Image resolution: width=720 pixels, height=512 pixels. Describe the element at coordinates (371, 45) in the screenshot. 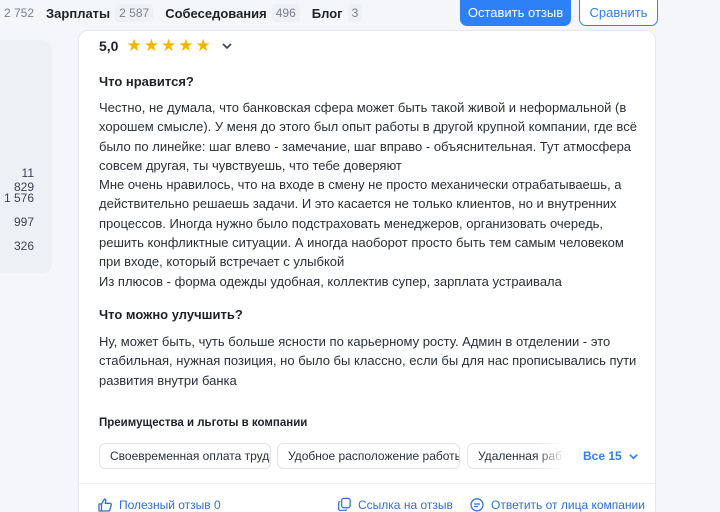

I see `review-rating: 5,0 ★ ★ ★ ★ ★` at that location.